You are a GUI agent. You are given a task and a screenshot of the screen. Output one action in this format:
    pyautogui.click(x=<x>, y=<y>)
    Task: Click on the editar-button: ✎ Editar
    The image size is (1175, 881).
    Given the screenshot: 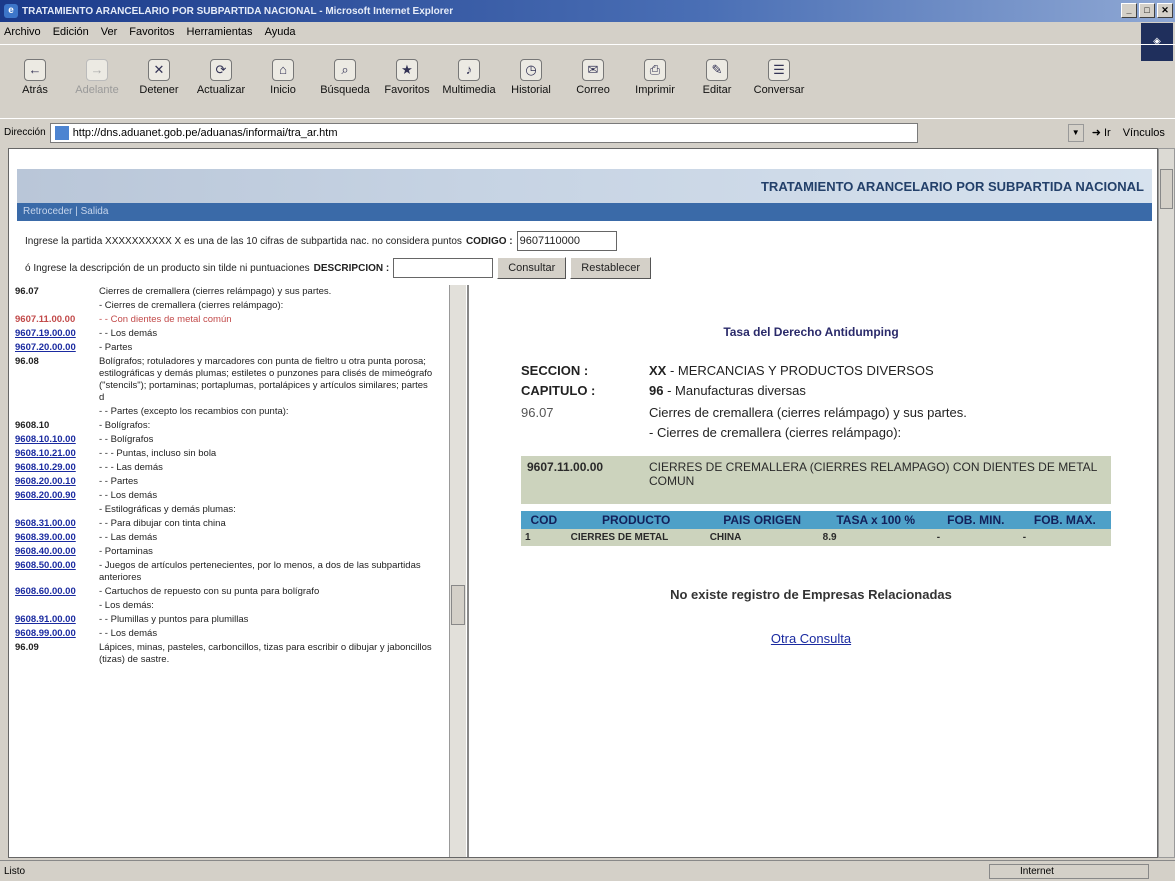 What is the action you would take?
    pyautogui.click(x=717, y=77)
    